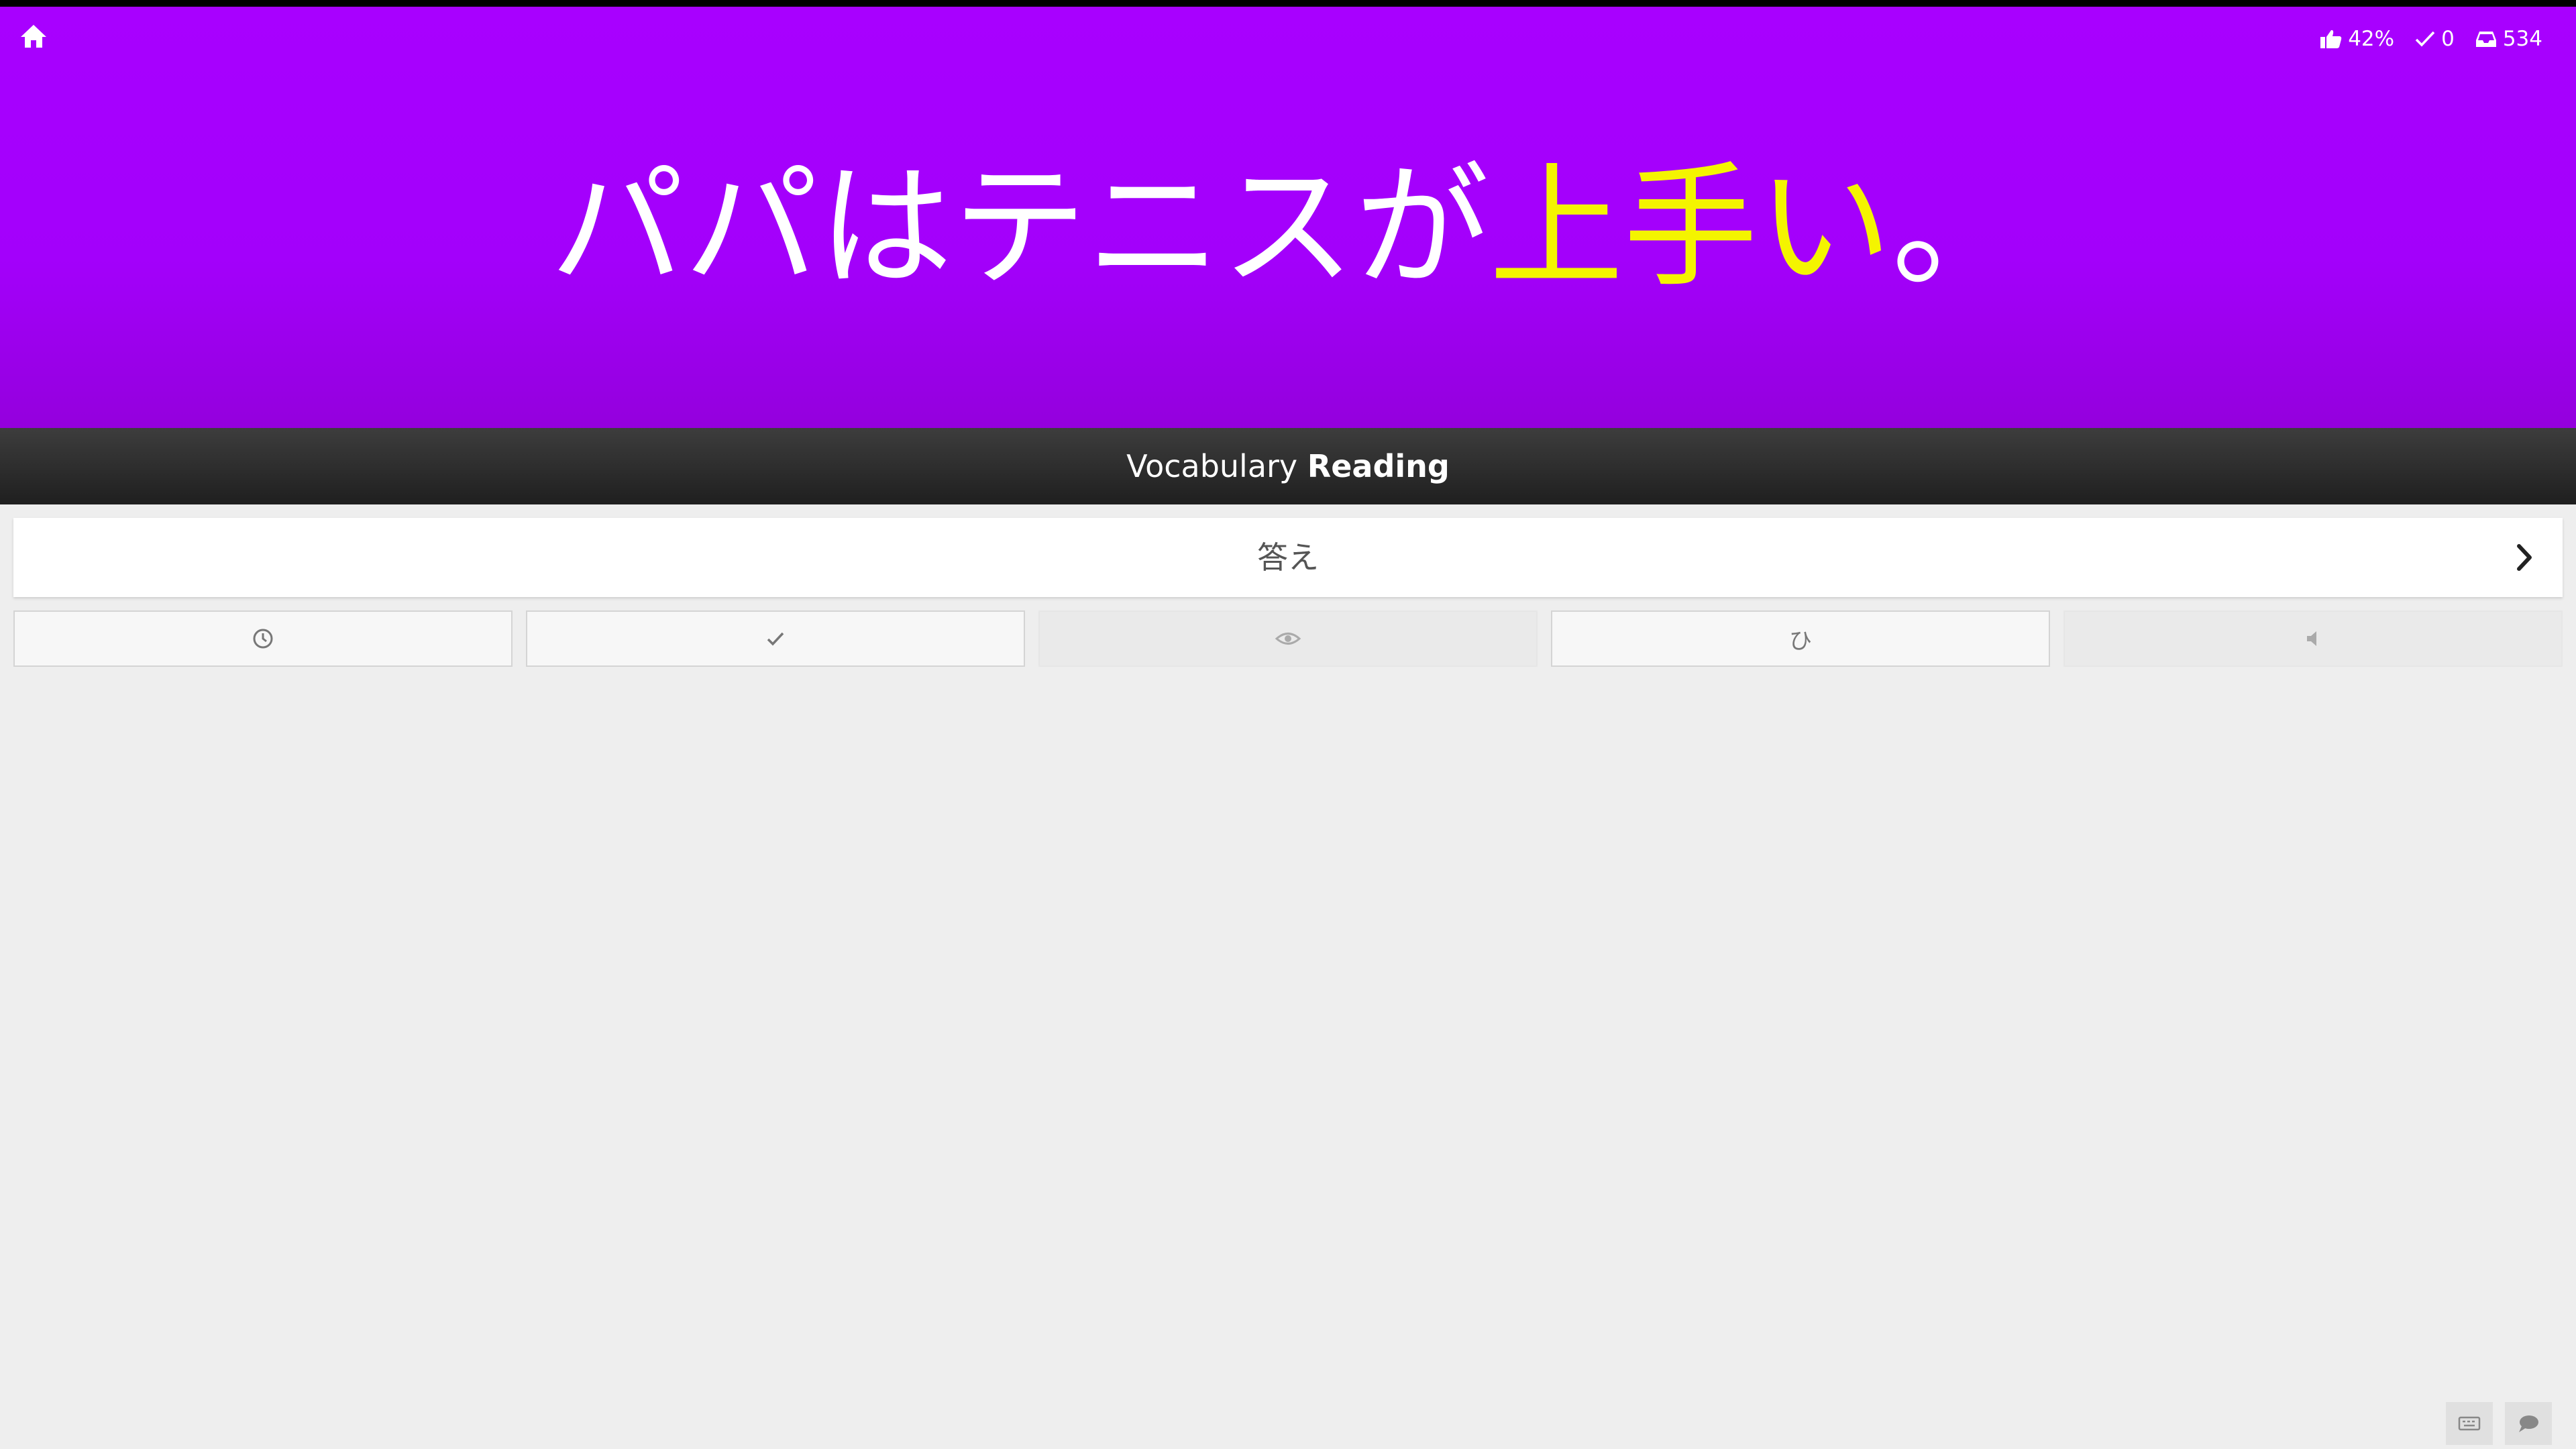 This screenshot has width=2576, height=1449. I want to click on eye-icon, so click(1288, 639).